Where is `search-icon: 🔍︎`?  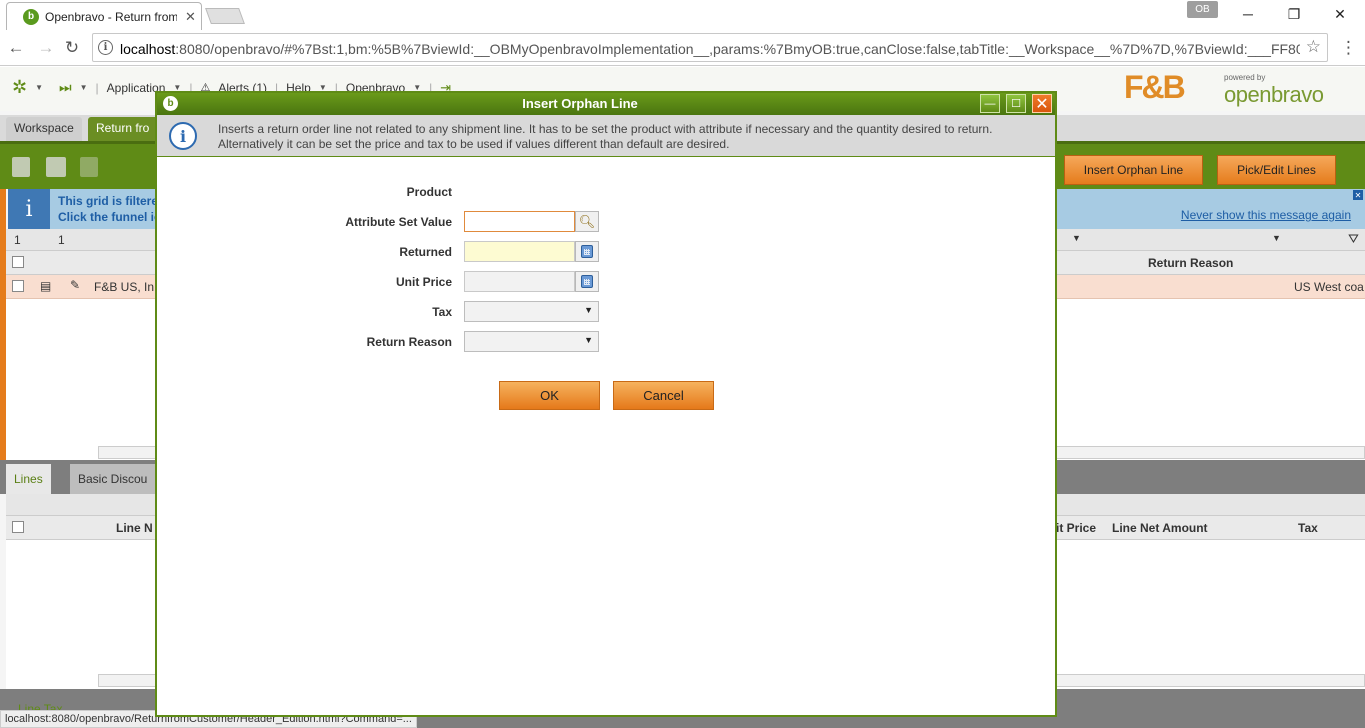 search-icon: 🔍︎ is located at coordinates (587, 221).